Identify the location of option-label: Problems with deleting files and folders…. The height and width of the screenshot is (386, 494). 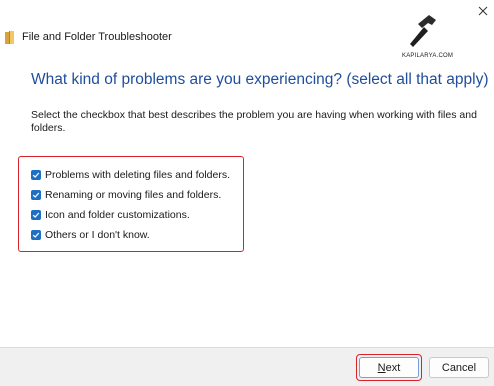
(138, 175).